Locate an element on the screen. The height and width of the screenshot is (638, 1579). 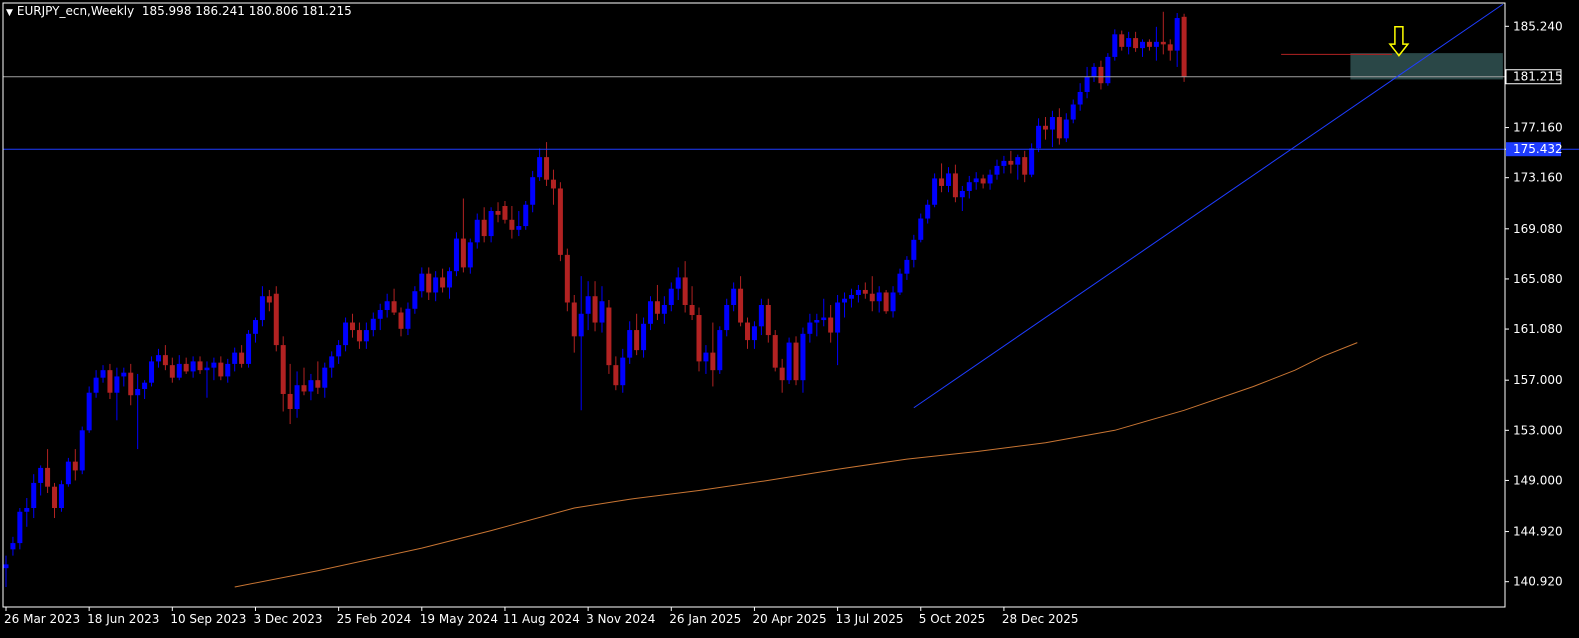
y-tick-label: 149.000 is located at coordinates (1538, 480).